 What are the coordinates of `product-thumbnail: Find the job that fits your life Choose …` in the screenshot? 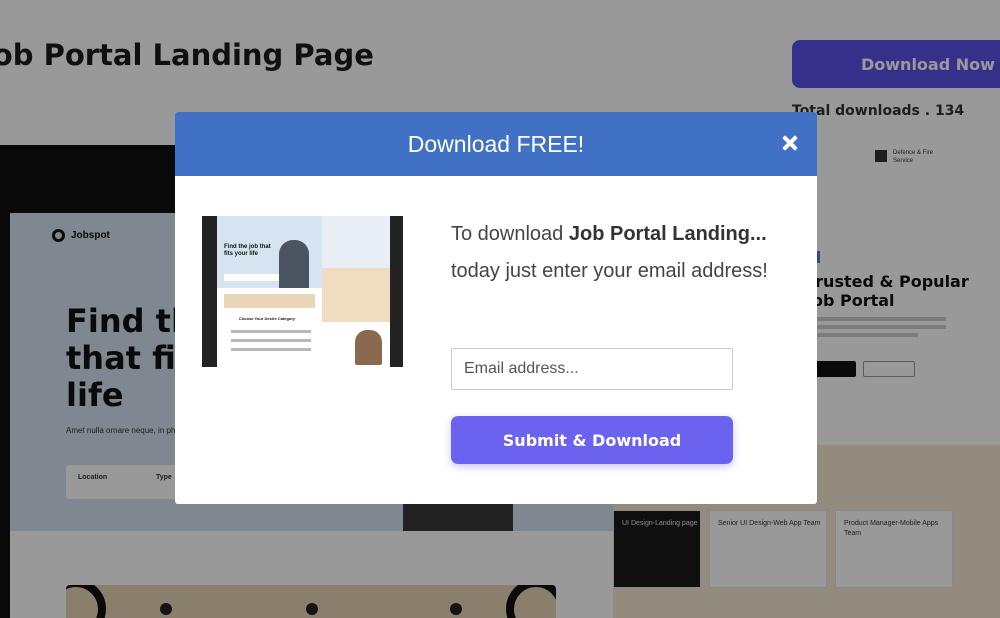 It's located at (302, 291).